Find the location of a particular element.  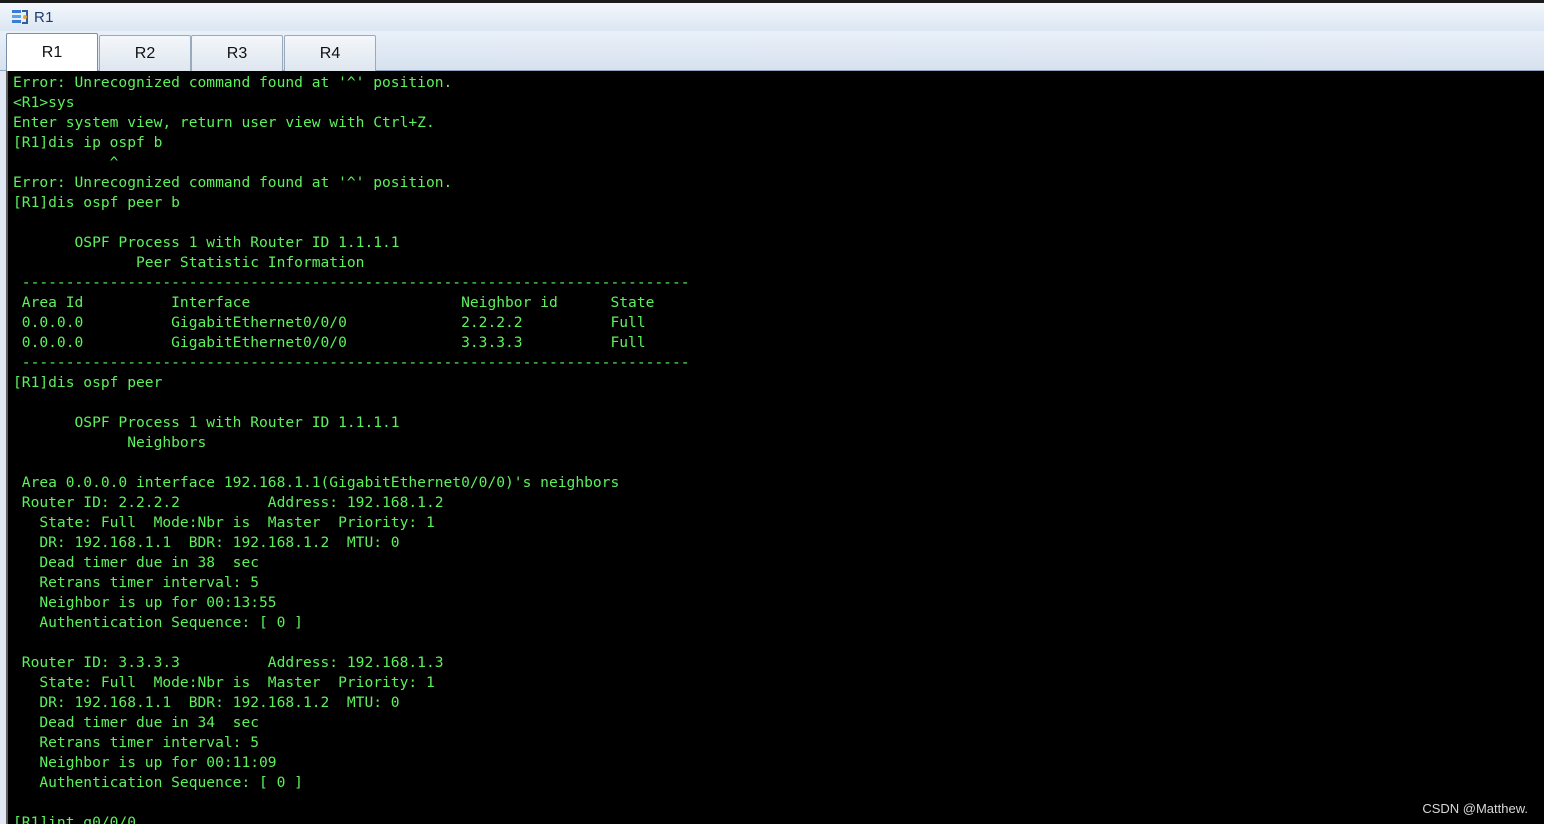

tab-r2: R2 is located at coordinates (145, 53).